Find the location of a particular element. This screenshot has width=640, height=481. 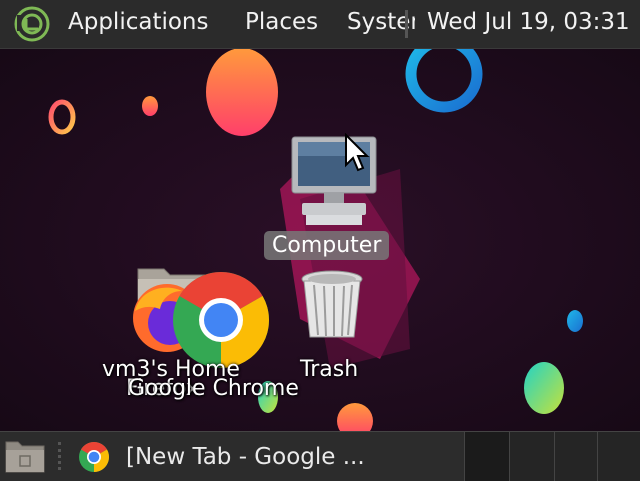

linux-mint-logo-icon is located at coordinates (32, 24).